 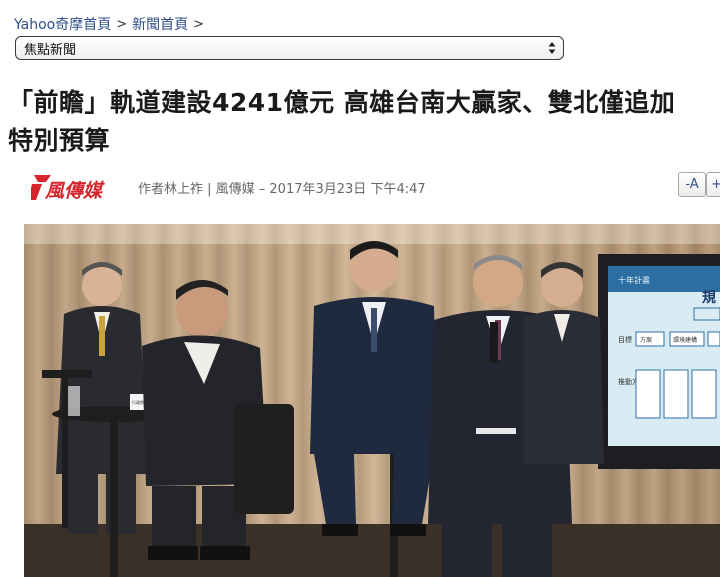 What do you see at coordinates (282, 189) in the screenshot?
I see `article-byline: 作者林上祚 | 風傳媒 – 2017年3月23日 下午4:47` at bounding box center [282, 189].